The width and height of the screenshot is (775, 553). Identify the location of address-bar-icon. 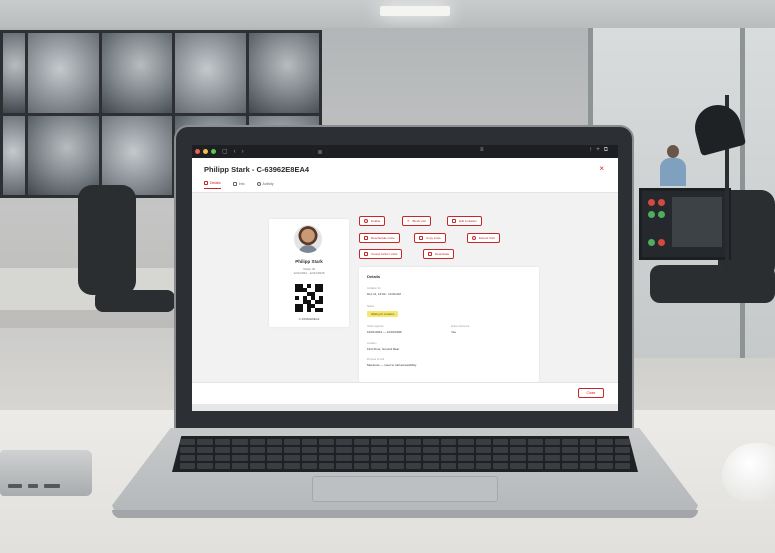
(320, 152).